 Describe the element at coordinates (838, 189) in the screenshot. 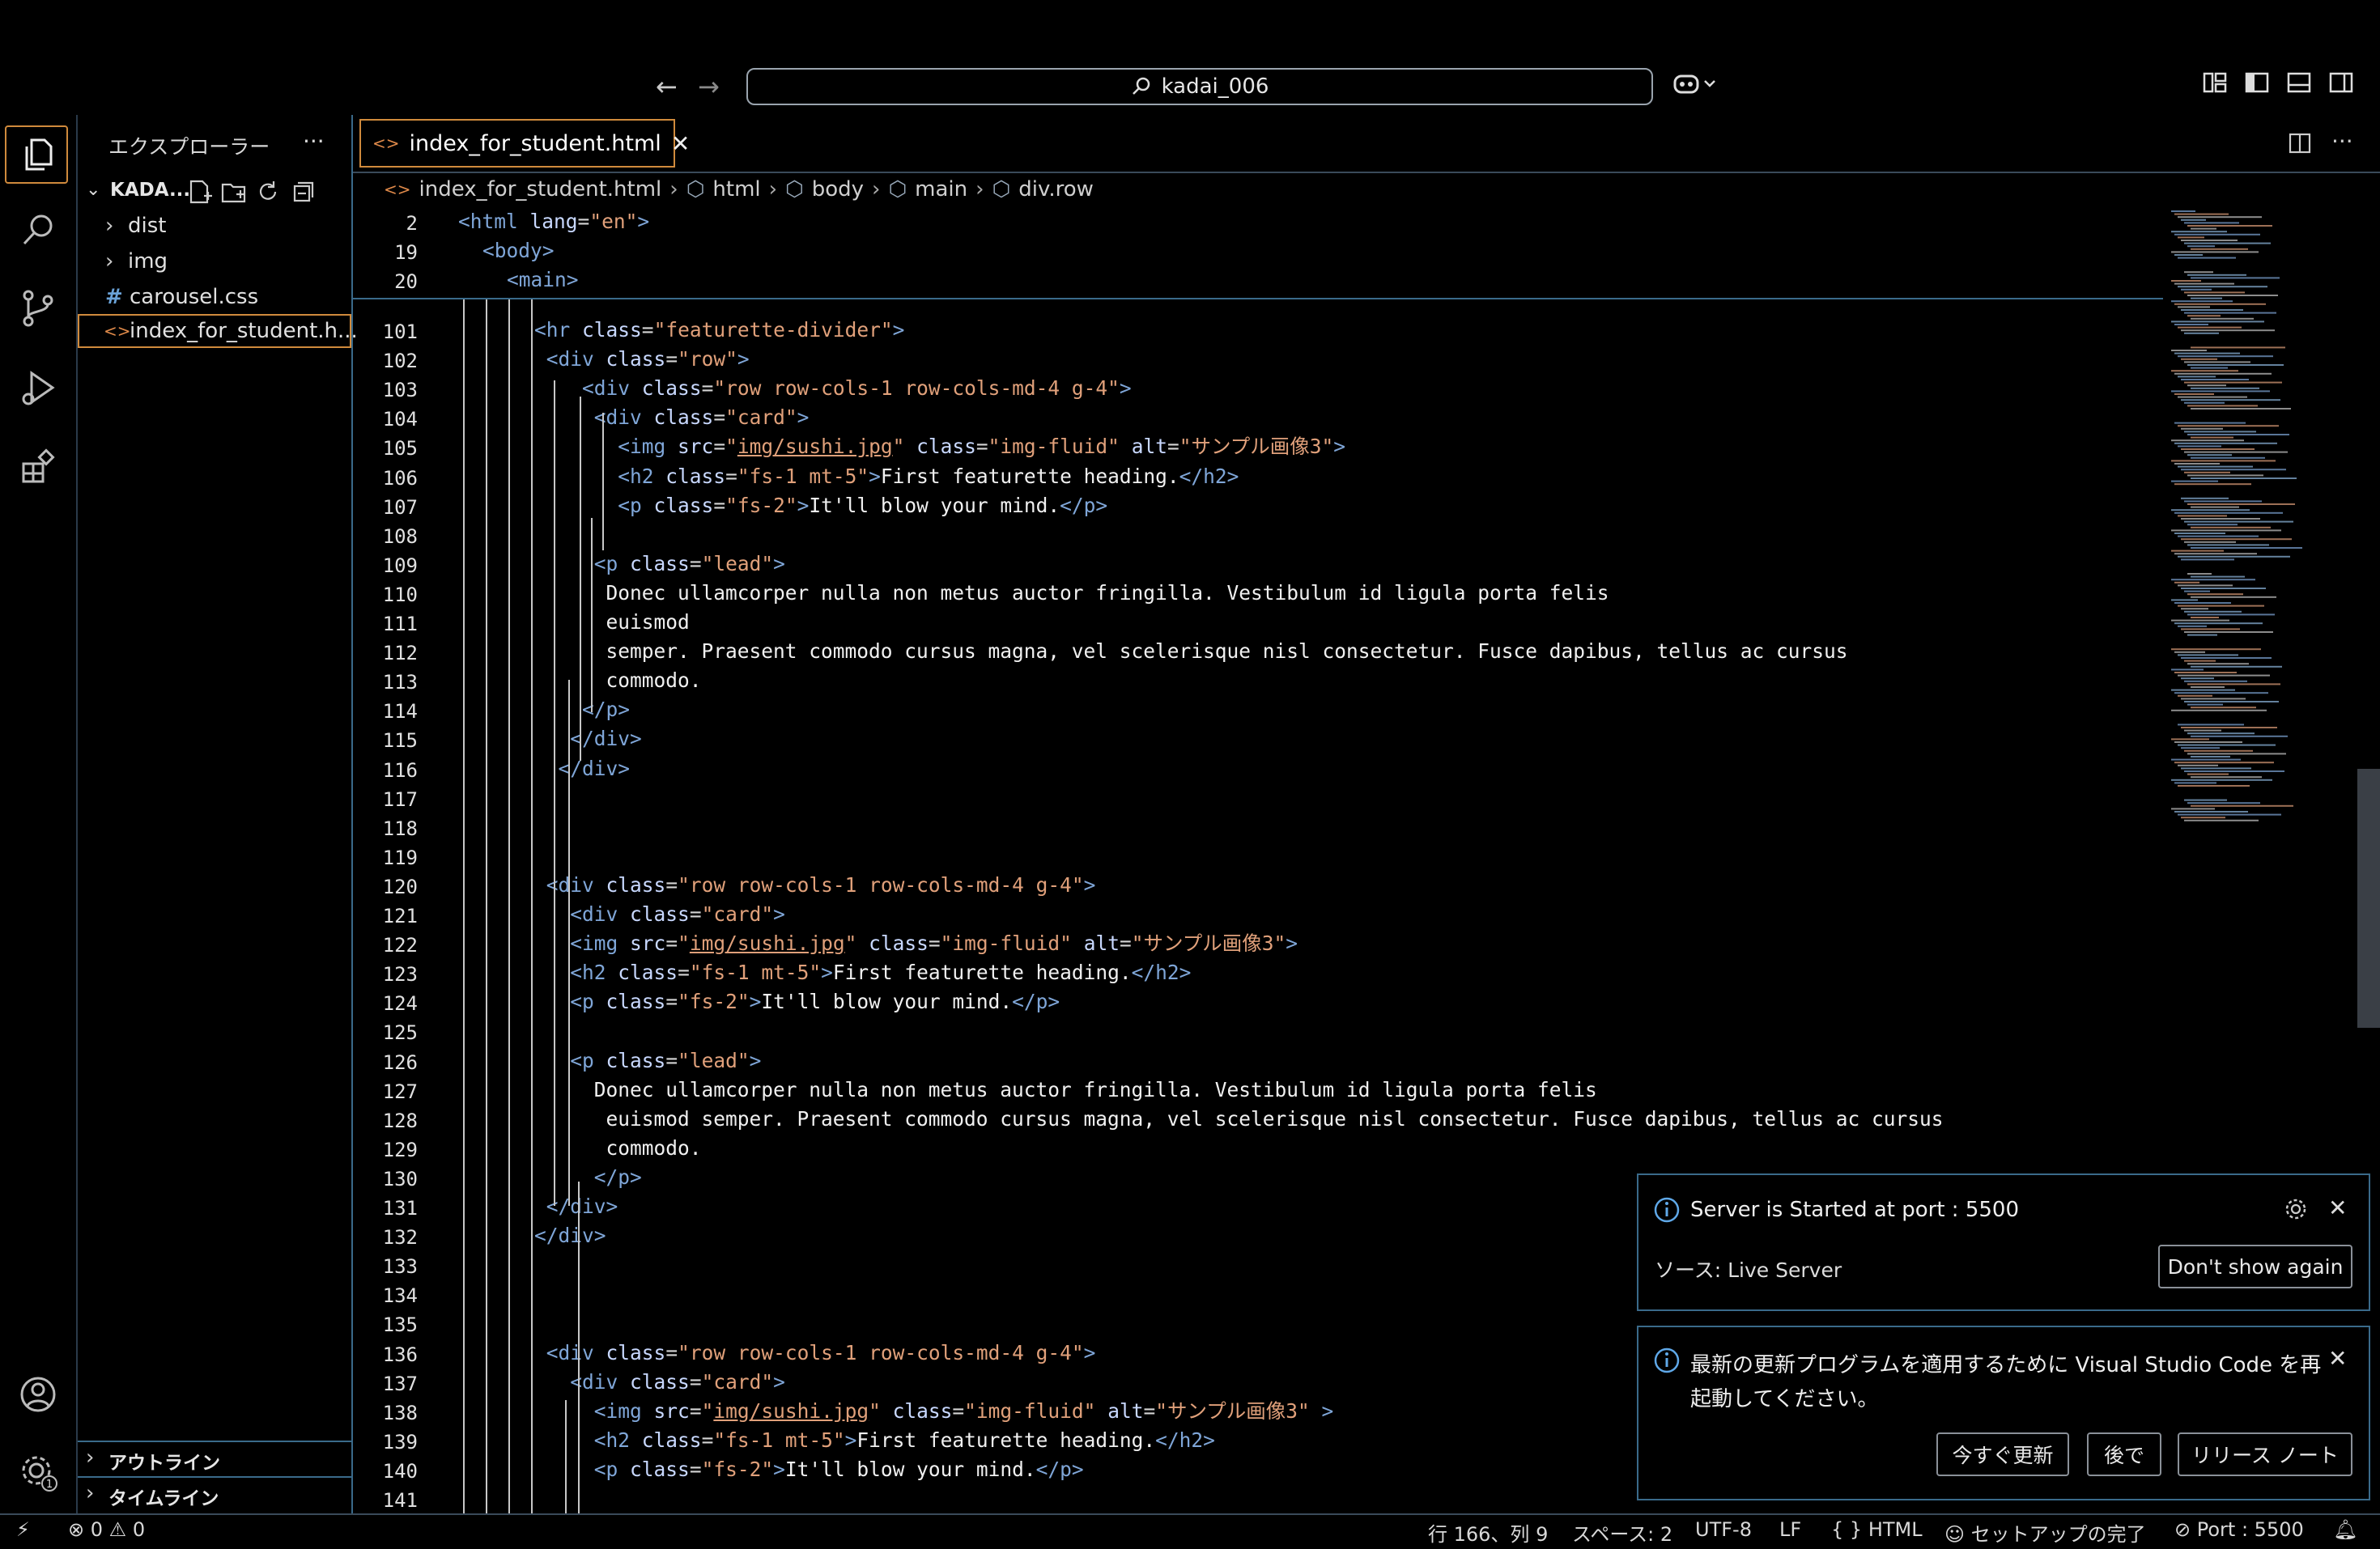

I see `breadcrumb-body: body` at that location.